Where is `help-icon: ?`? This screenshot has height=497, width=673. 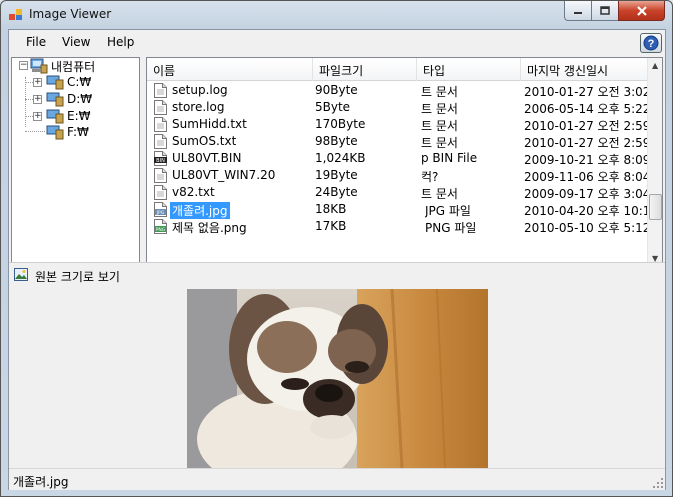 help-icon: ? is located at coordinates (651, 43).